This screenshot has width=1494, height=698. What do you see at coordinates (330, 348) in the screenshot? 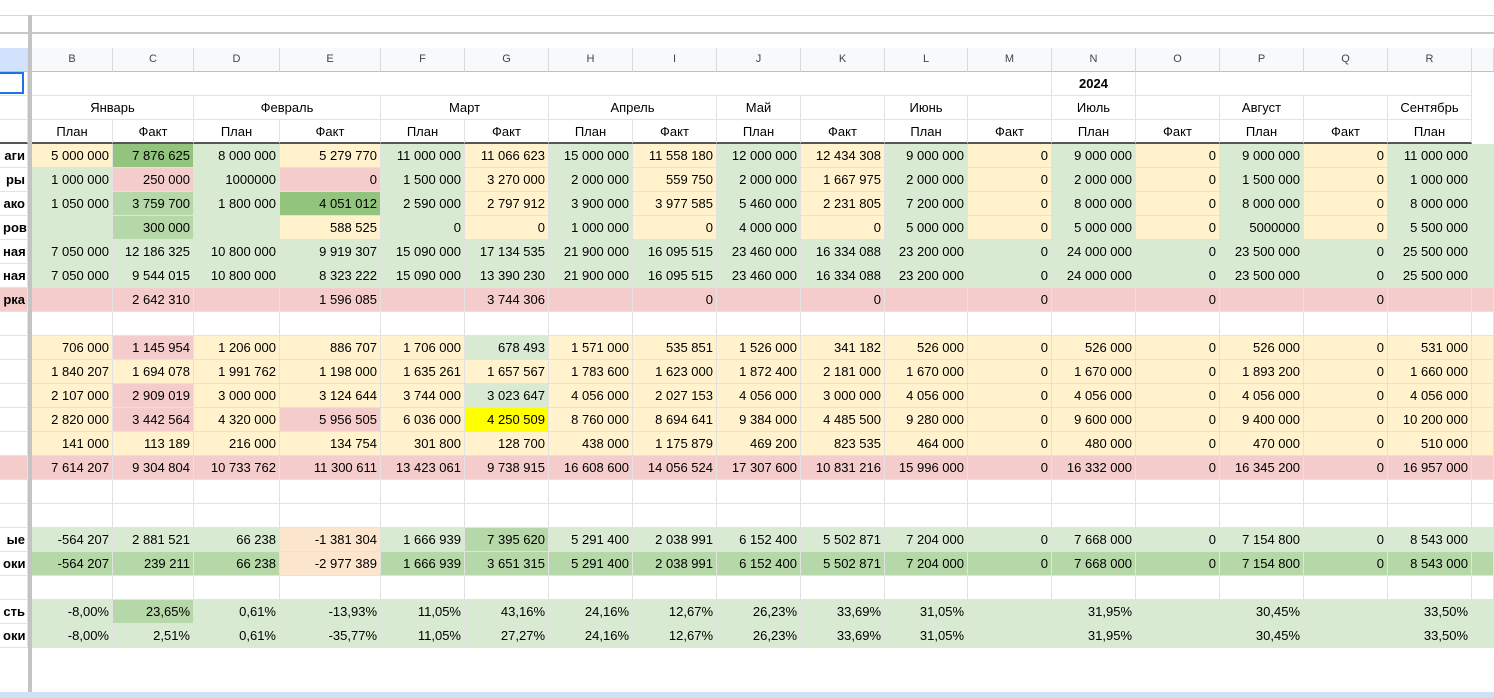
I see `table-cell: 886 707` at bounding box center [330, 348].